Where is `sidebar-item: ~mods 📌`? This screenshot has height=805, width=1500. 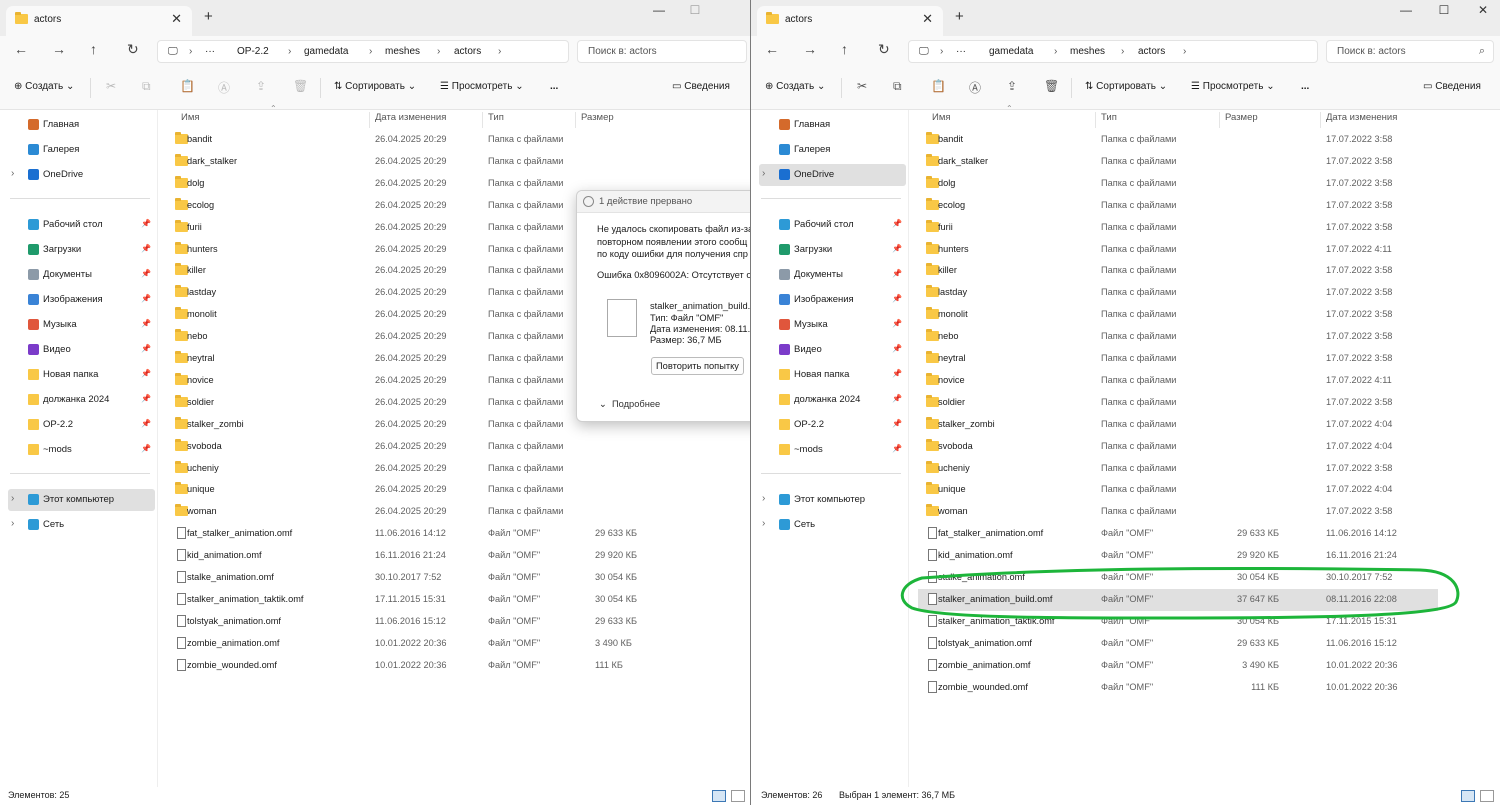
sidebar-item: ~mods 📌 is located at coordinates (81, 450).